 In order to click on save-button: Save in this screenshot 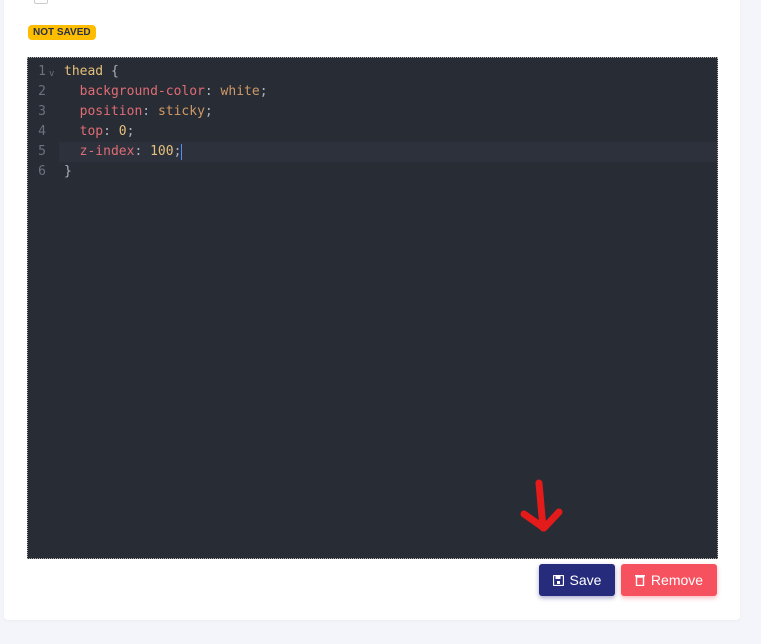, I will do `click(577, 580)`.